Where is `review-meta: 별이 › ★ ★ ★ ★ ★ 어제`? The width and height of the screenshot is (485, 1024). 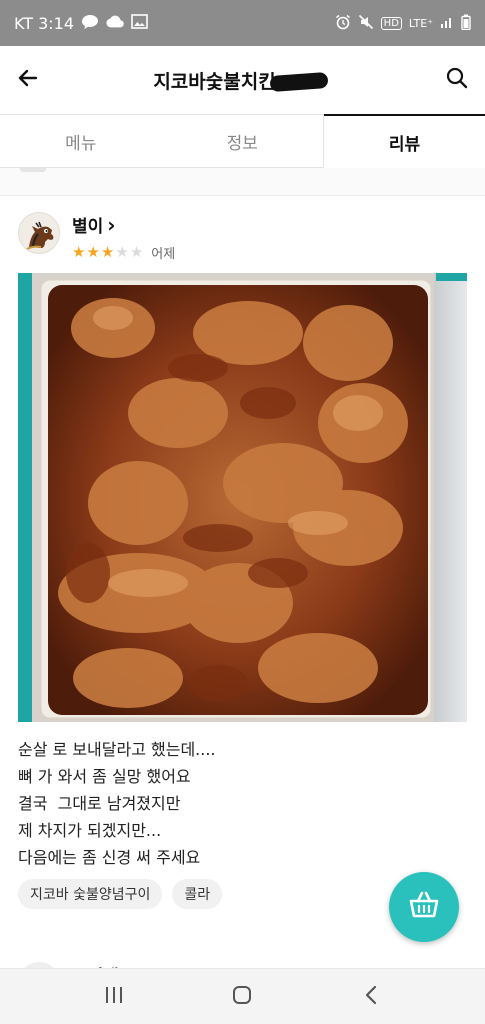
review-meta: 별이 › ★ ★ ★ ★ ★ 어제 is located at coordinates (124, 237).